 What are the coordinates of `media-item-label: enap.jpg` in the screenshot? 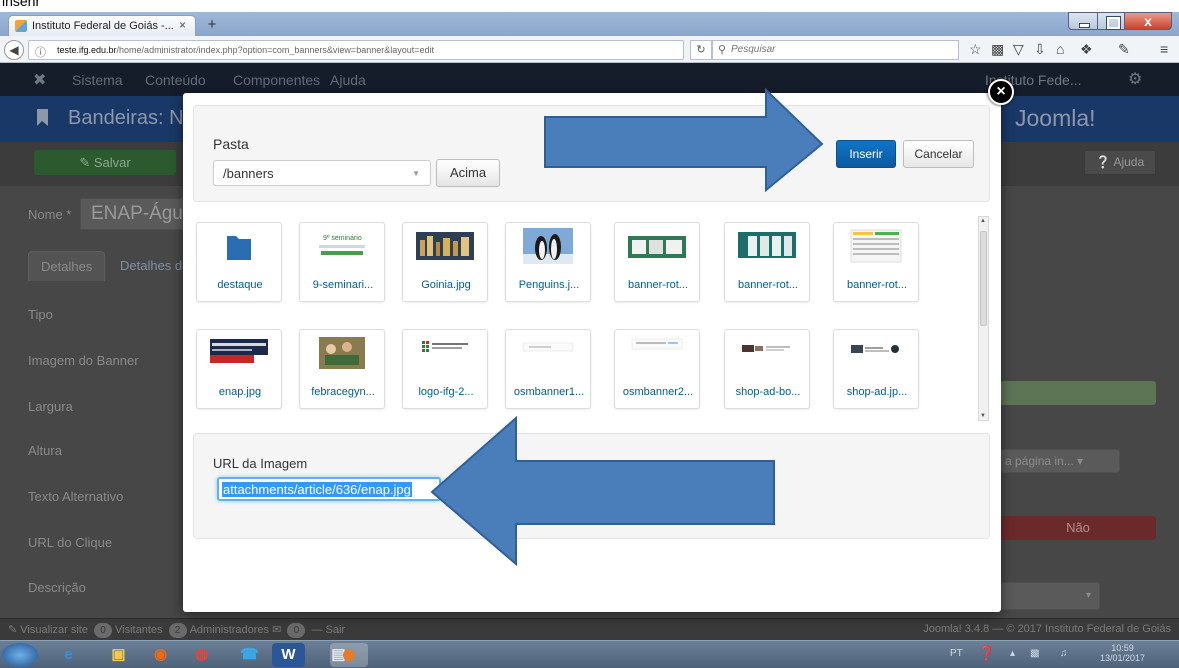 It's located at (240, 392).